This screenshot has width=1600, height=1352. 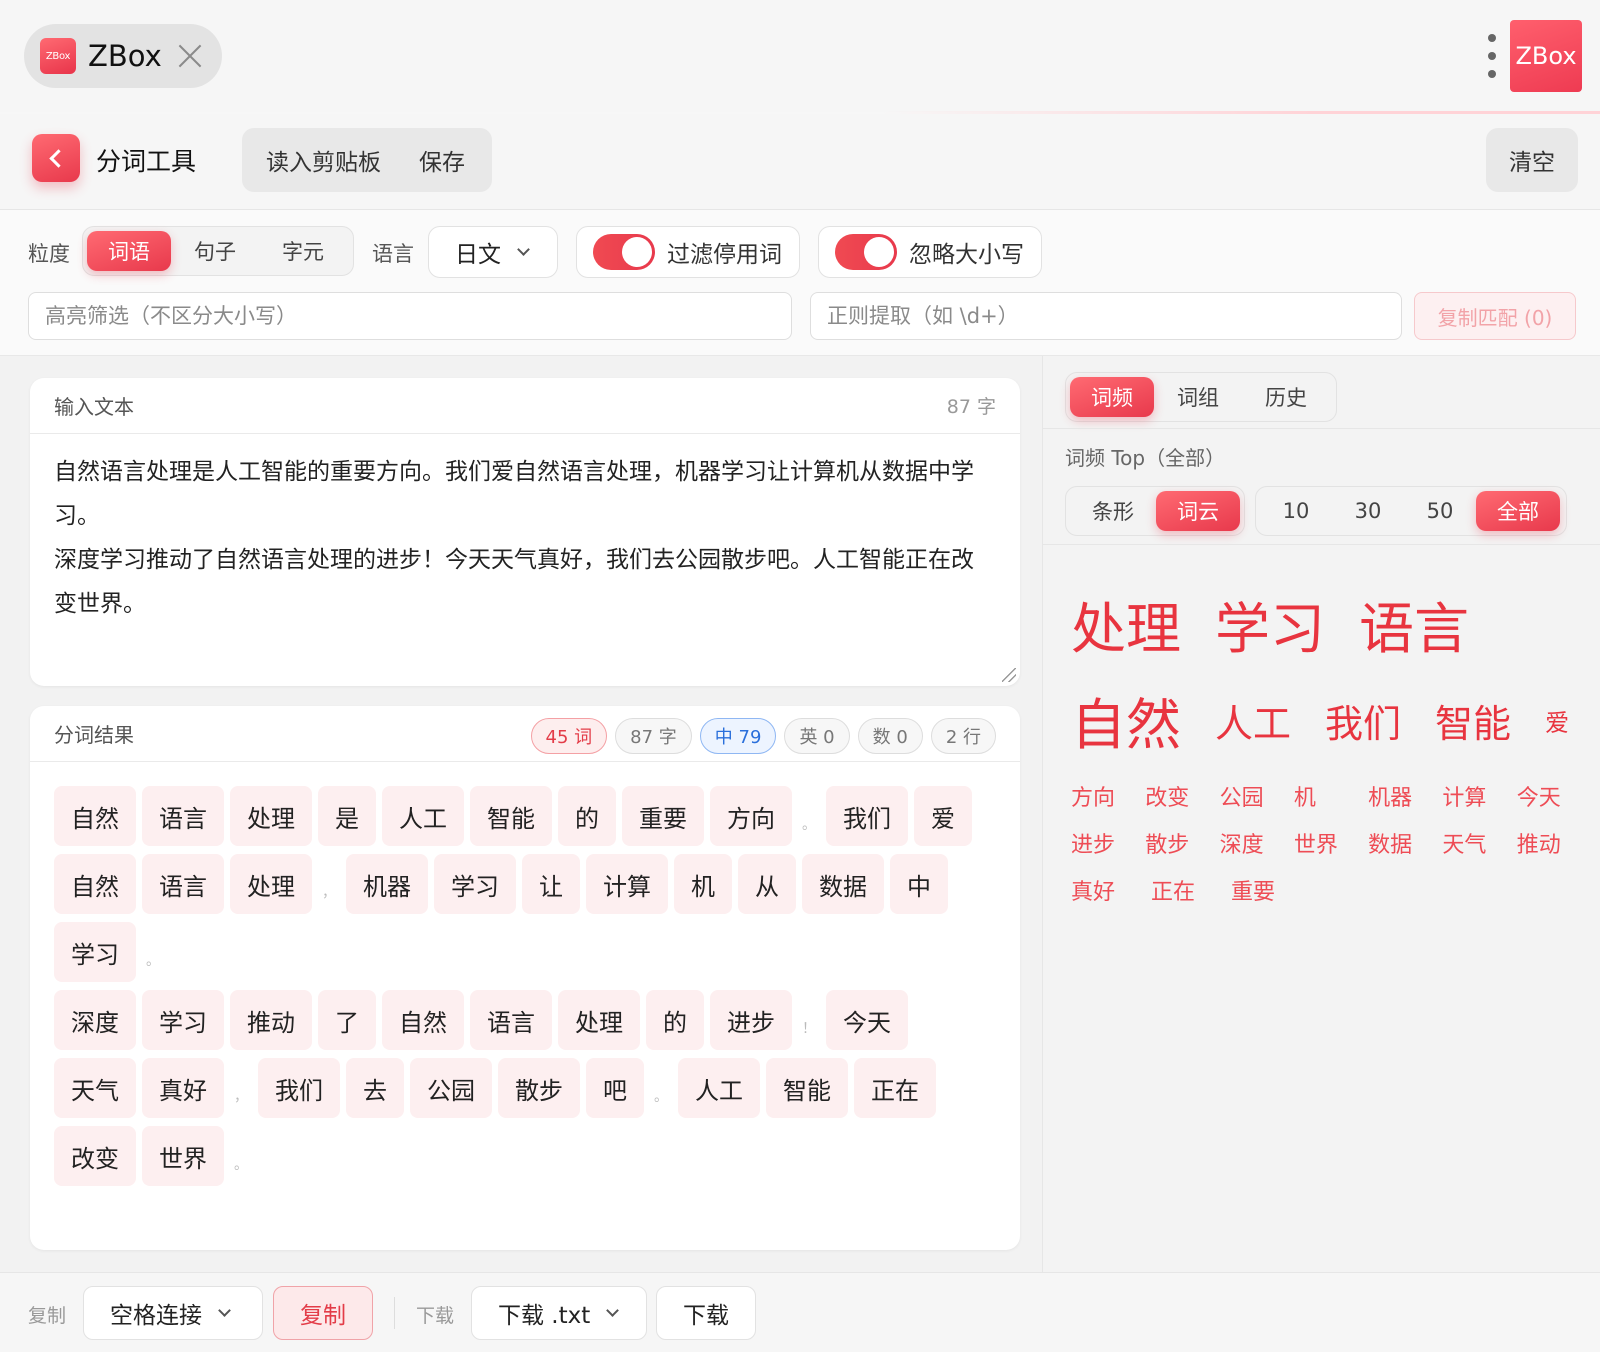 I want to click on filter-stopwords-toggle: 过滤停用词, so click(x=688, y=252).